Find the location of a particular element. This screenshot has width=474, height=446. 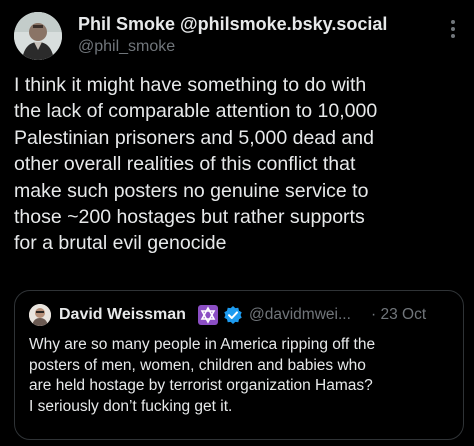

post-text-line: those ~200 hostages but rather supports is located at coordinates (189, 217).